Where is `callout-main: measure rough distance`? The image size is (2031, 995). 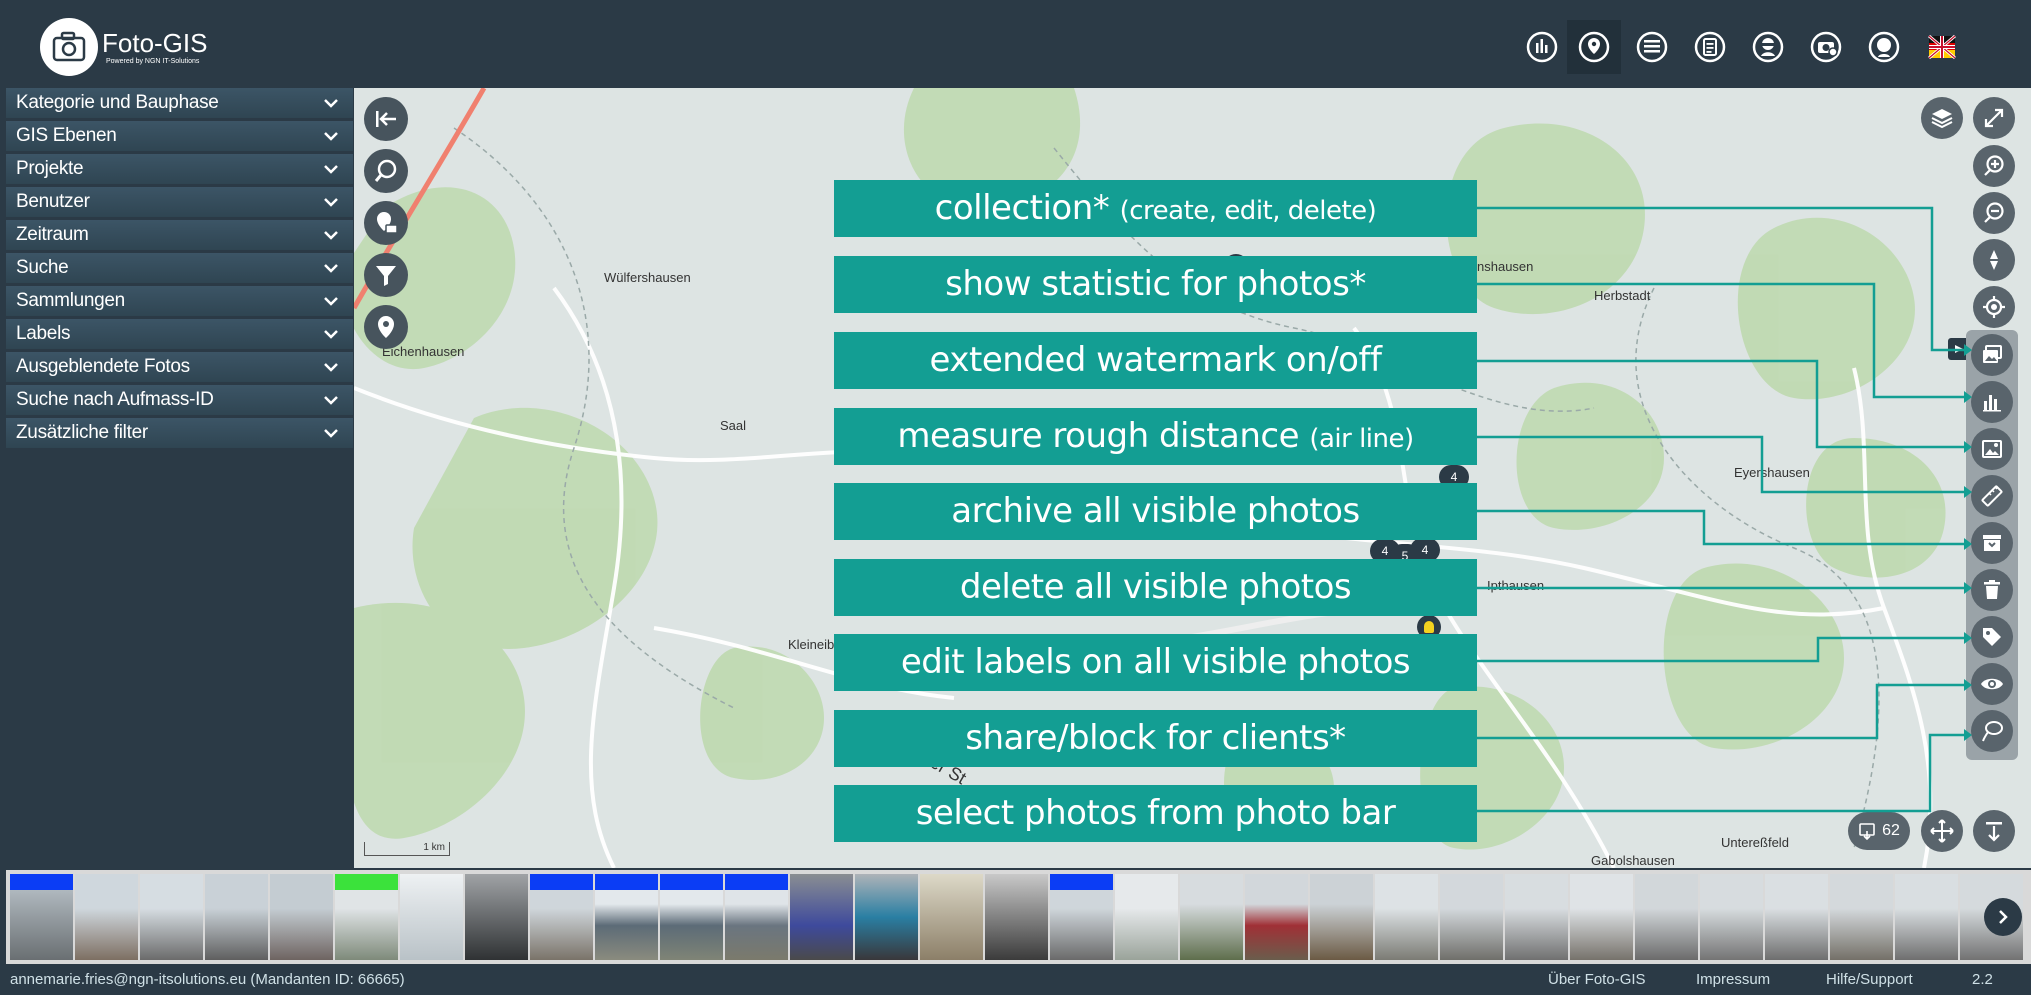
callout-main: measure rough distance is located at coordinates (1098, 436).